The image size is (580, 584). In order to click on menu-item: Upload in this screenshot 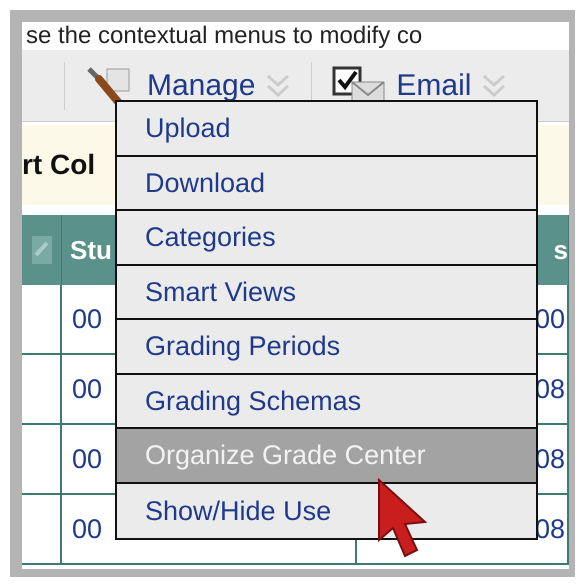, I will do `click(326, 129)`.